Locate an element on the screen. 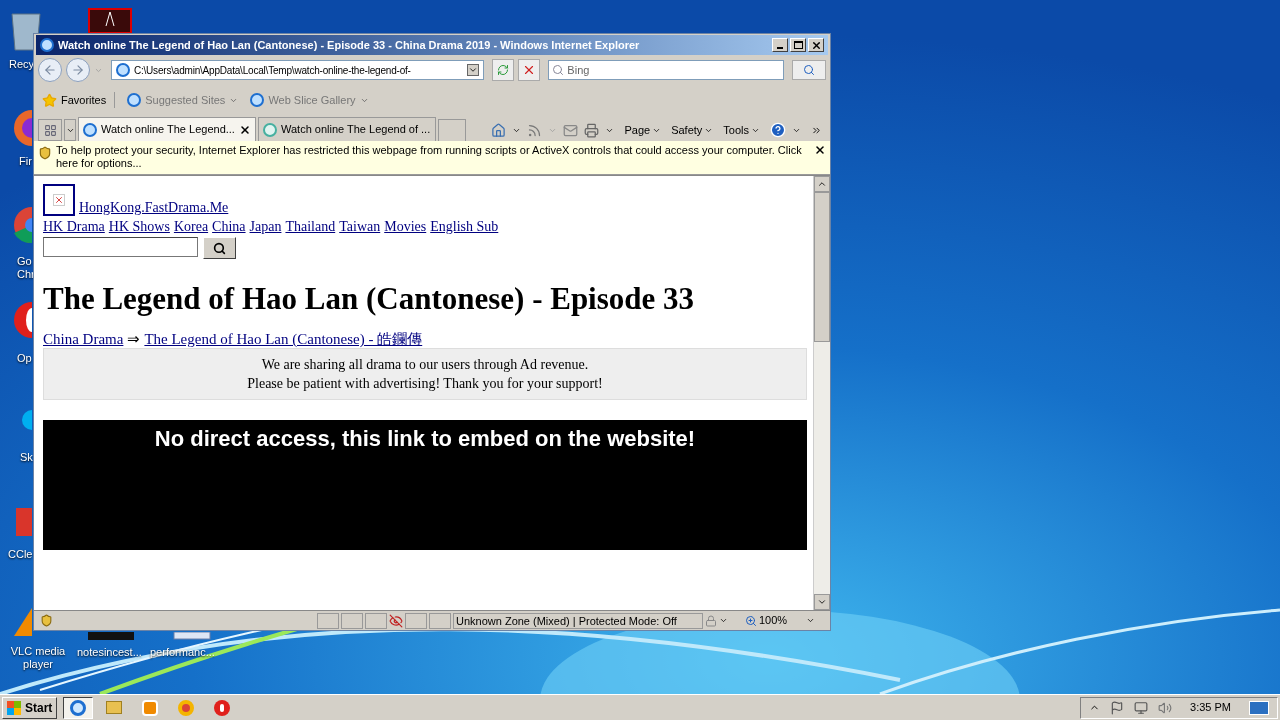  notice-text: Please be patient with advertising! Thank you for your support! is located at coordinates (425, 384).